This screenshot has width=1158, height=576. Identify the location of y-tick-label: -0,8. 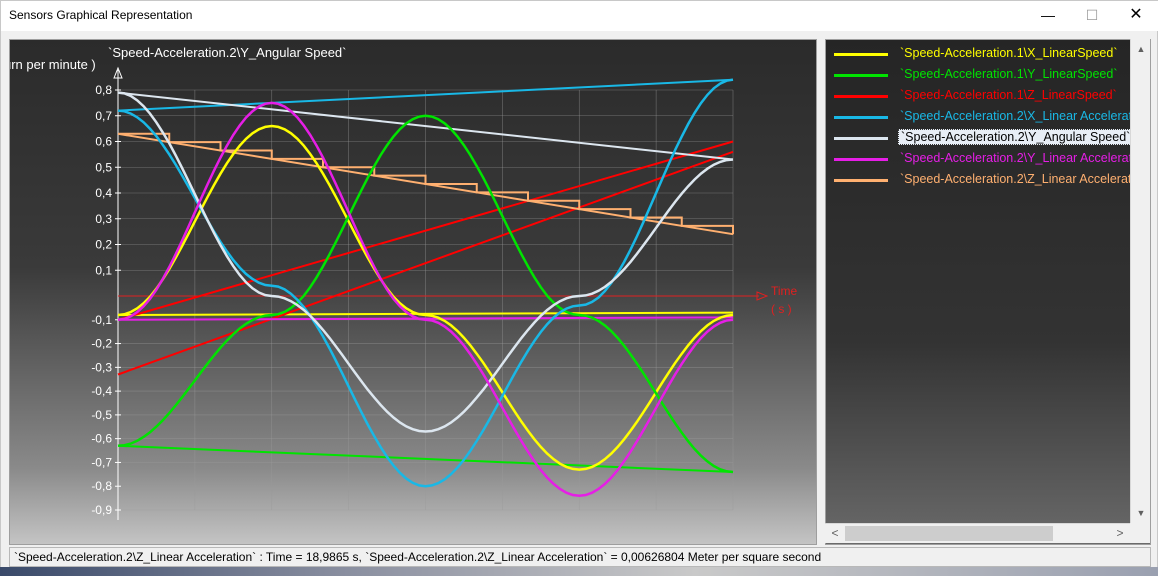
(101, 486).